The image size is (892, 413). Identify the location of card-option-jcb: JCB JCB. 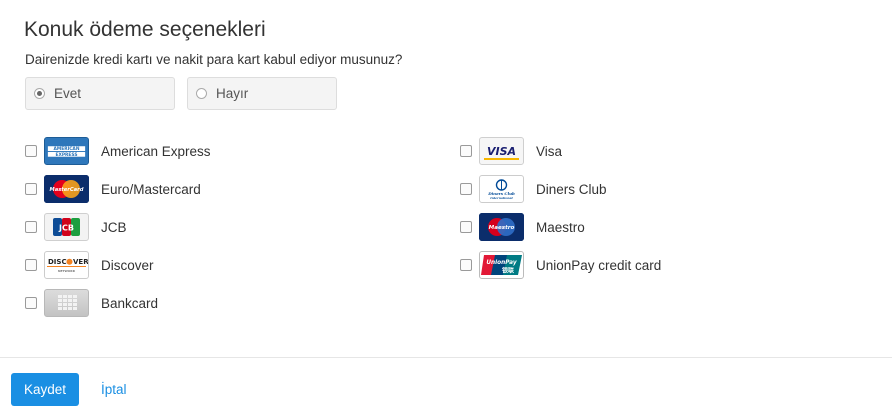
(76, 227).